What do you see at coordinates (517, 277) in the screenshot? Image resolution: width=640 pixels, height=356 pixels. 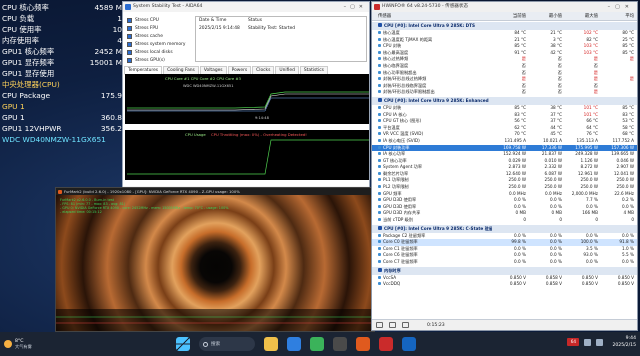 I see `sensor-value: 0.850 V` at bounding box center [517, 277].